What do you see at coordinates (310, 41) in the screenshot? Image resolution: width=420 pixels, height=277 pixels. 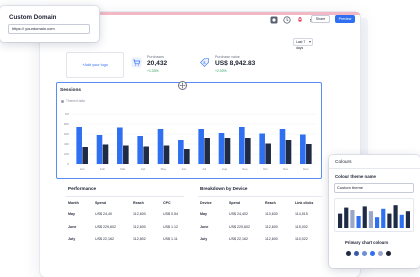 I see `chevron-down-icon: ▾` at bounding box center [310, 41].